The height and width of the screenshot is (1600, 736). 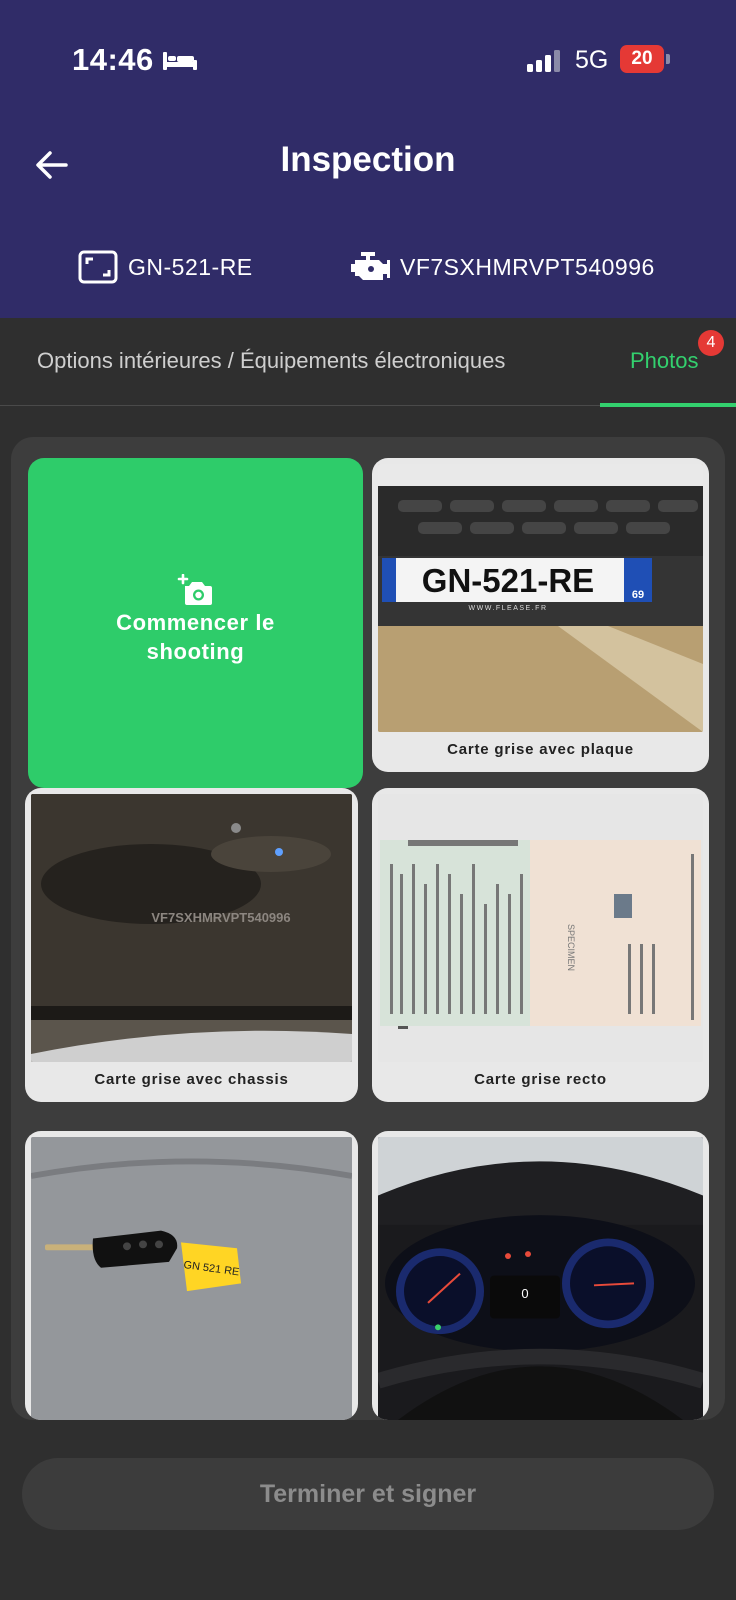 I want to click on page-title: Inspection, so click(x=368, y=159).